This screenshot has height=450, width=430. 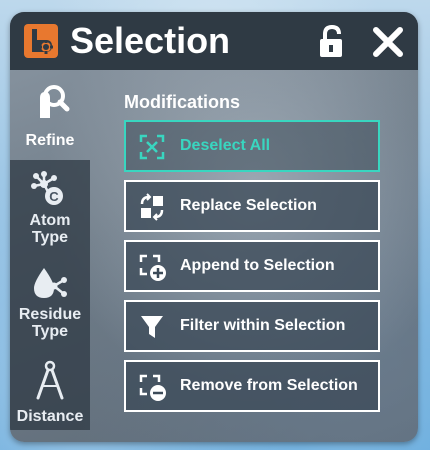 I want to click on sidebar-item-residue-type: Residue Type, so click(x=50, y=305).